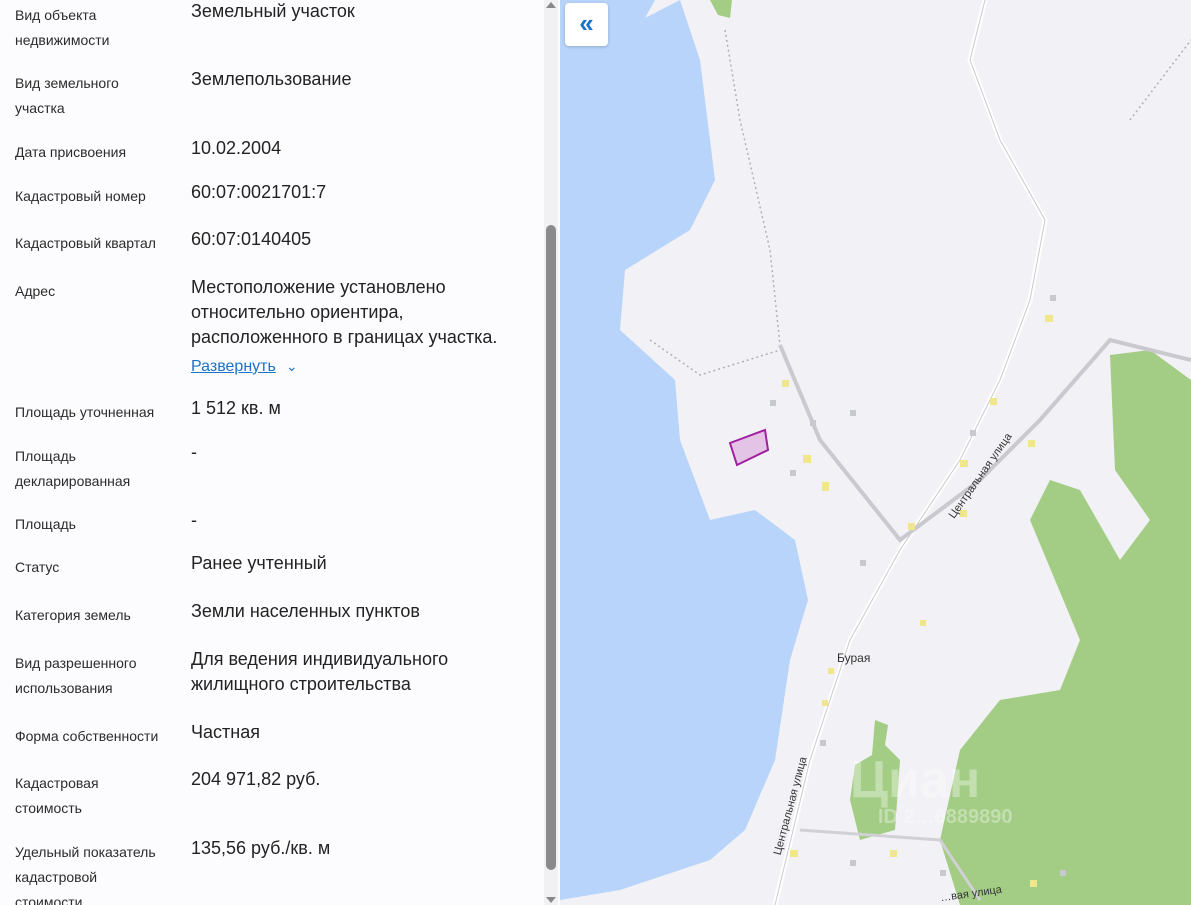 This screenshot has width=1191, height=905. Describe the element at coordinates (85, 412) in the screenshot. I see `field-label: Площадь уточненная` at that location.